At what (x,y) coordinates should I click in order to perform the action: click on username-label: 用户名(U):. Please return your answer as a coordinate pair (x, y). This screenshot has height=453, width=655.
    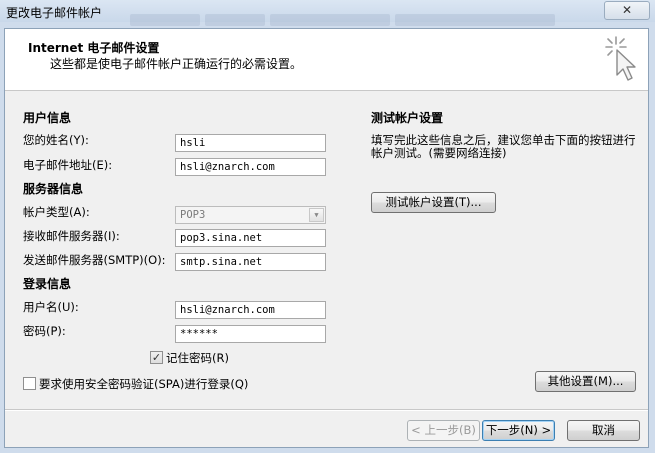
    Looking at the image, I should click on (51, 307).